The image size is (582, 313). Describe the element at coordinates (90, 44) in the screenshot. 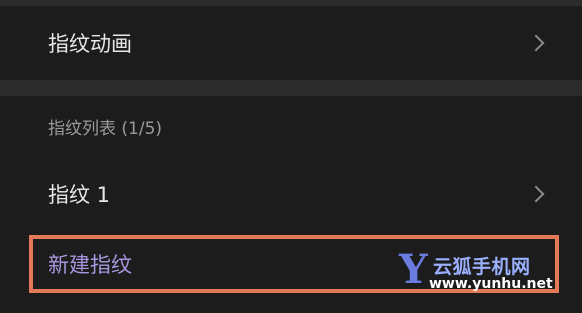

I see `fingerprint-animation-label: 指纹动画` at that location.